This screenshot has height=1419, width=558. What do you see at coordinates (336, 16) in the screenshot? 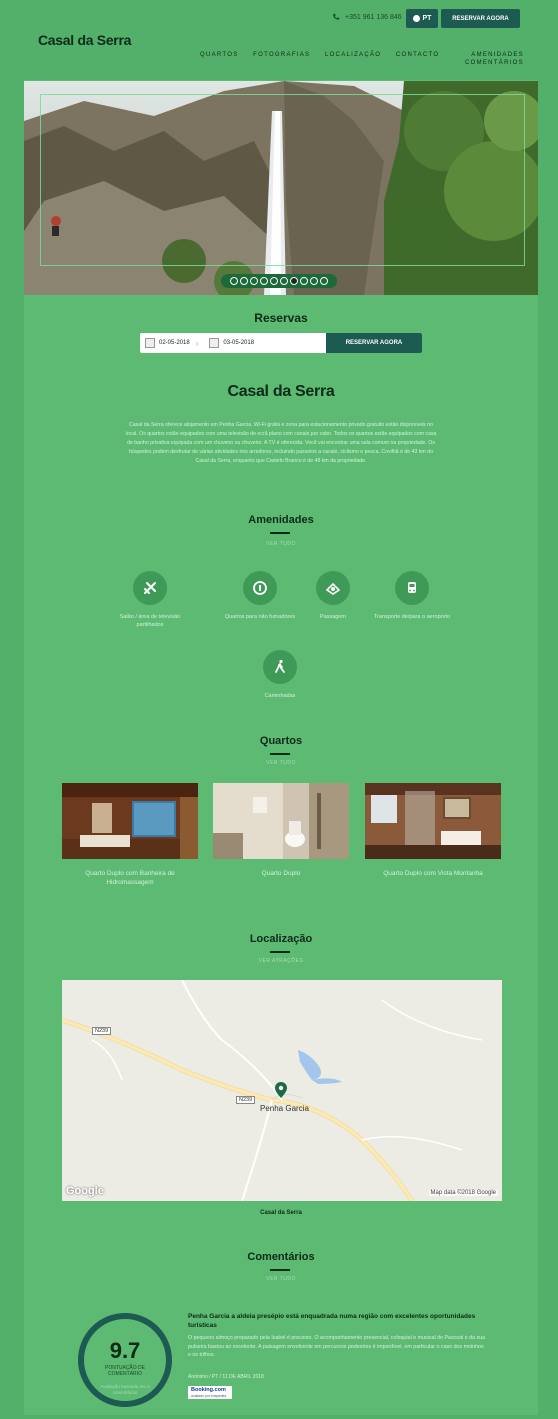
I see `phone-icon` at bounding box center [336, 16].